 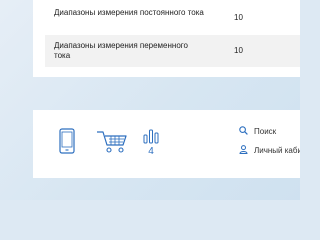 I want to click on phone-icon, so click(x=67, y=141).